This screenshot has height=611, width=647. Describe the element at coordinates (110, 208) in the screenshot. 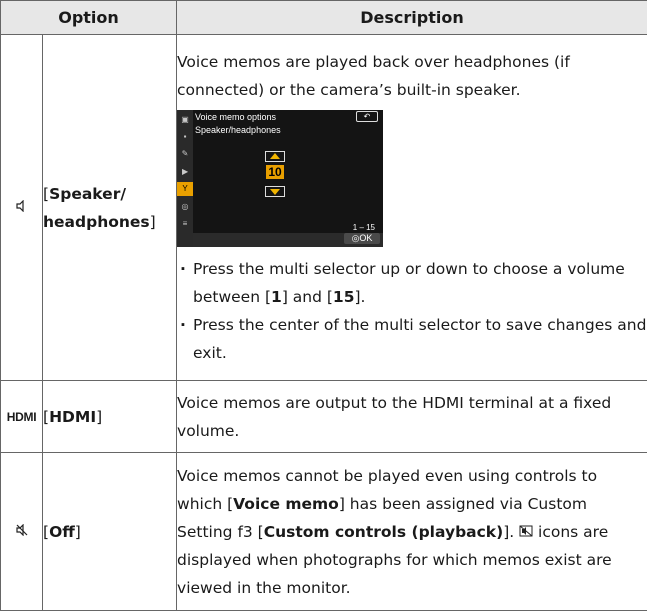

I see `option-speaker-headphones: [Speaker/headphones]` at that location.